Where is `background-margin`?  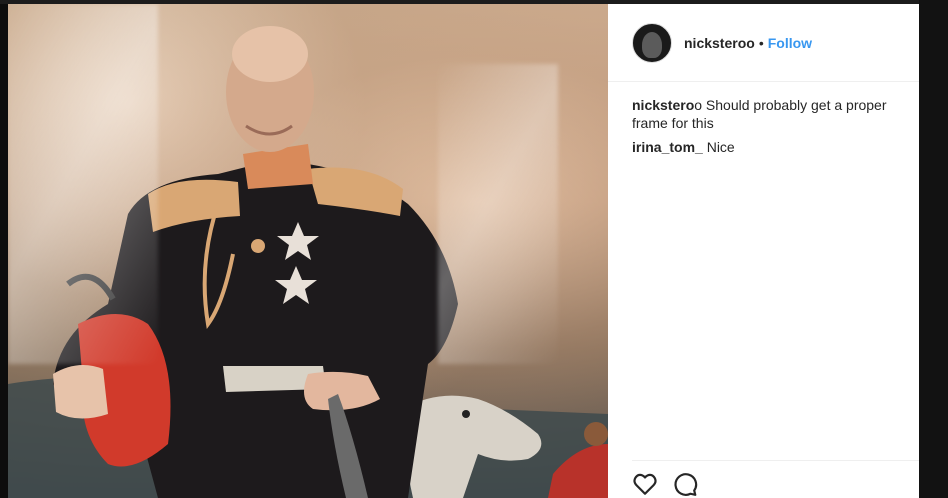 background-margin is located at coordinates (933, 249).